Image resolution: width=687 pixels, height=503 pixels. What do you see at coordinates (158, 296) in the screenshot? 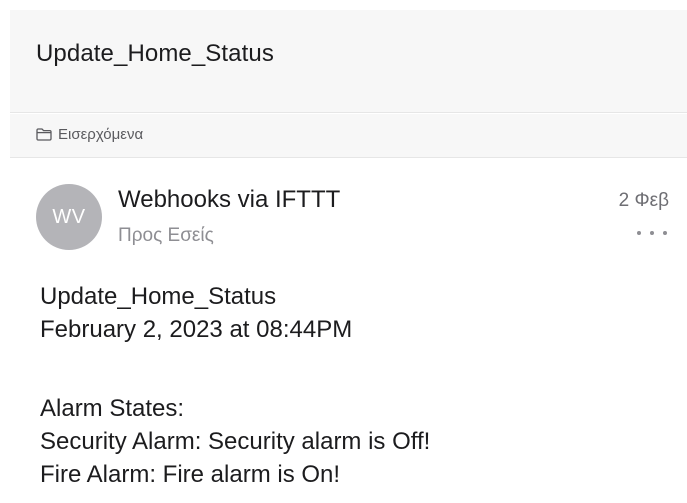
I see `body-heading: Update_Home_Status` at bounding box center [158, 296].